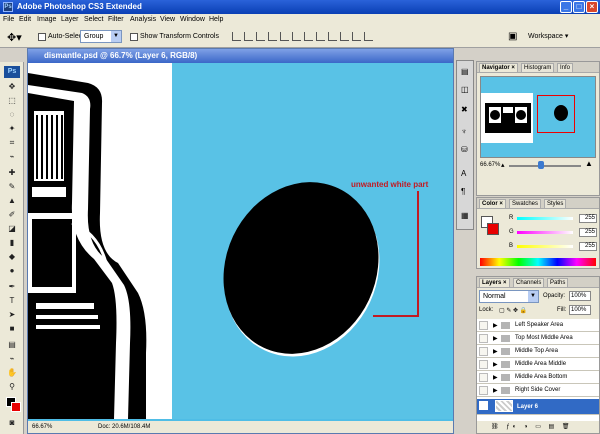 Image resolution: width=600 pixels, height=434 pixels. Describe the element at coordinates (12, 287) in the screenshot. I see `pen-tool-icon: ✒` at that location.